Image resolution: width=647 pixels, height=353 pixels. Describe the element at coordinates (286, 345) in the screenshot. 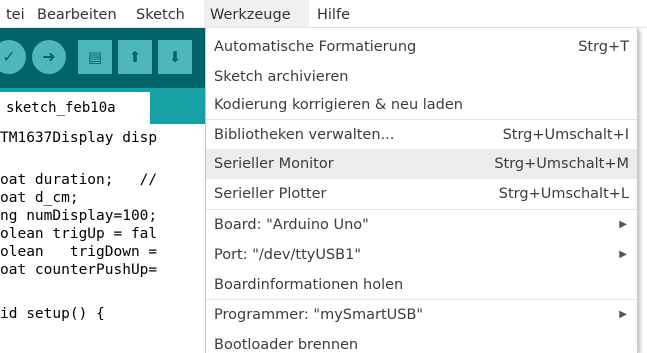

I see `menu-item-label: Bootloader brennen` at that location.